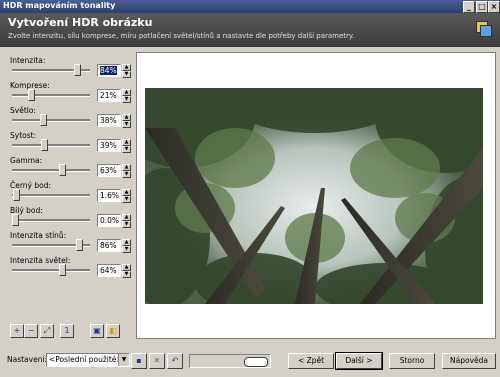  I want to click on actual-size-icon: 1, so click(67, 331).